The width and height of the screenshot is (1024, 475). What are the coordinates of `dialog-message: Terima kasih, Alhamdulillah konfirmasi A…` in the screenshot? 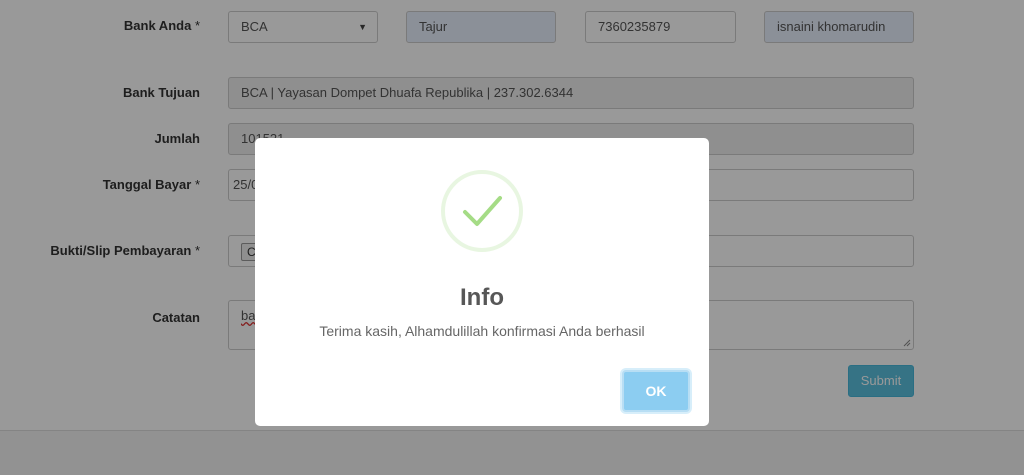 It's located at (482, 331).